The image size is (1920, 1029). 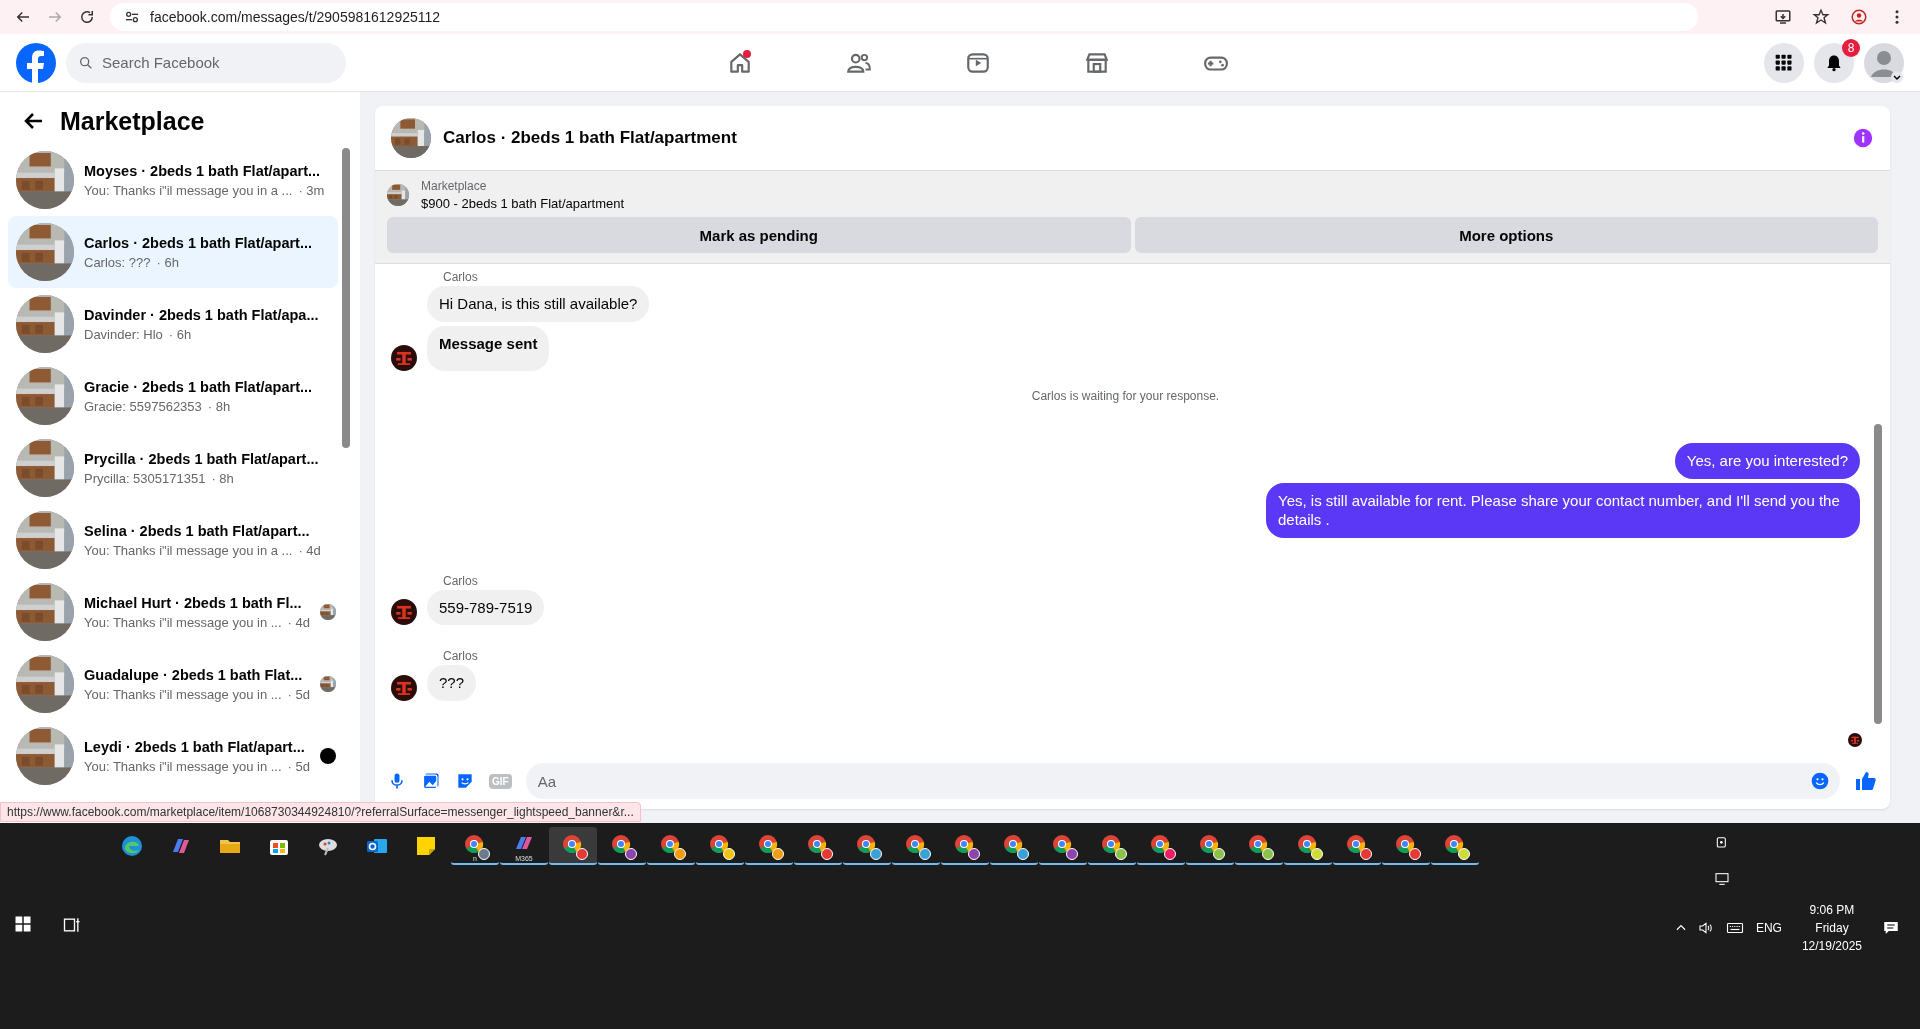 I want to click on conversation-item: Guadalupe · 2beds 1 bath Flat... You: Thanks i"il message you in ... · 5d, so click(x=173, y=684).